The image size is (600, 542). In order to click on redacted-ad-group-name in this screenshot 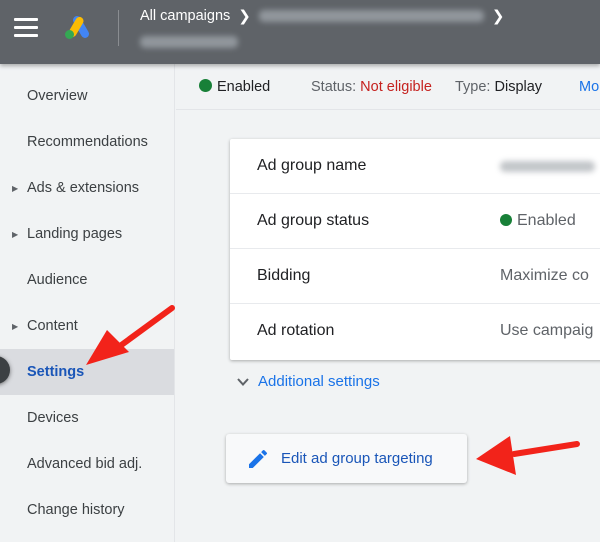, I will do `click(547, 166)`.